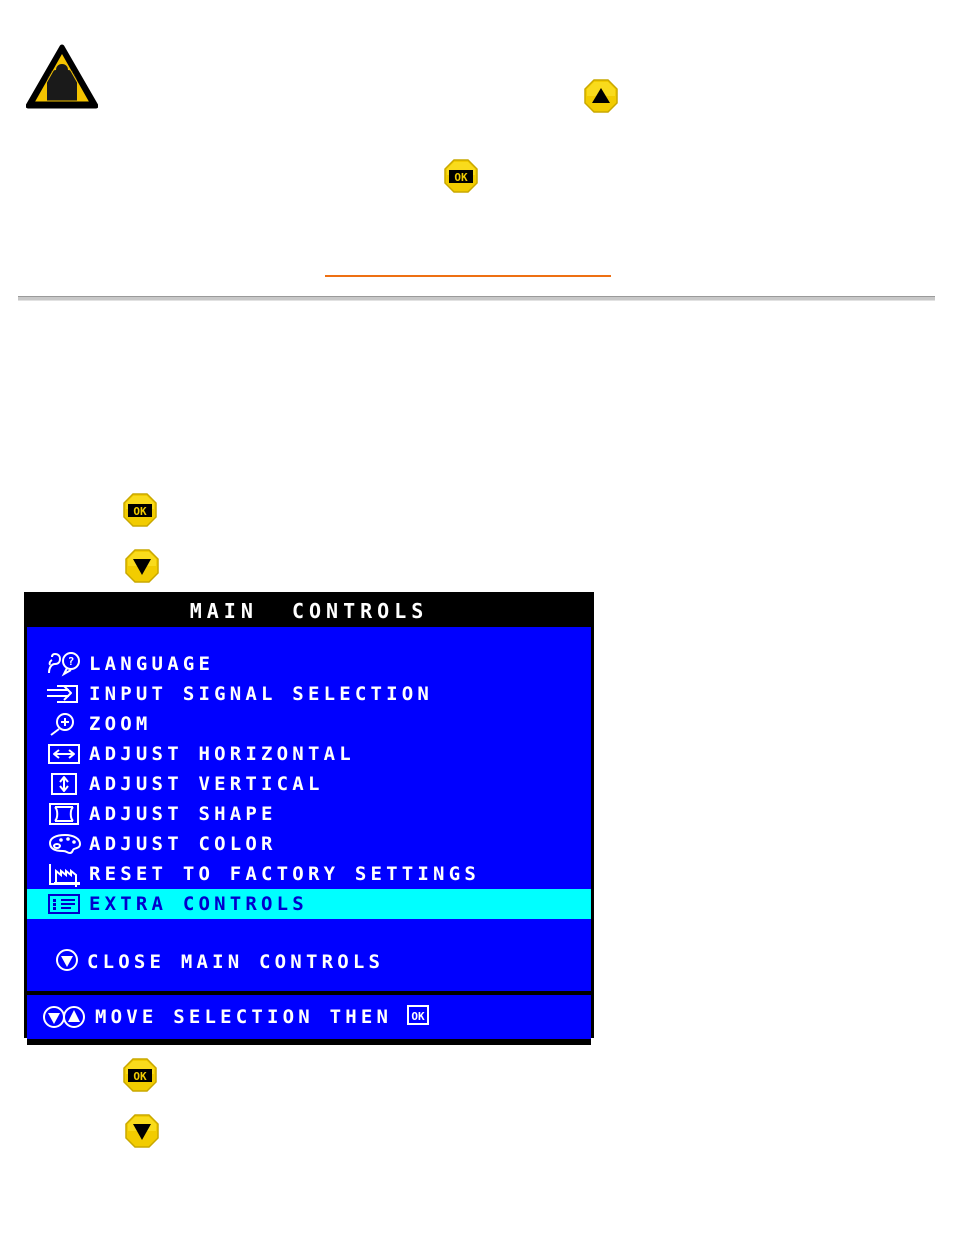 The width and height of the screenshot is (954, 1235). What do you see at coordinates (66, 724) in the screenshot?
I see `zoom-icon` at bounding box center [66, 724].